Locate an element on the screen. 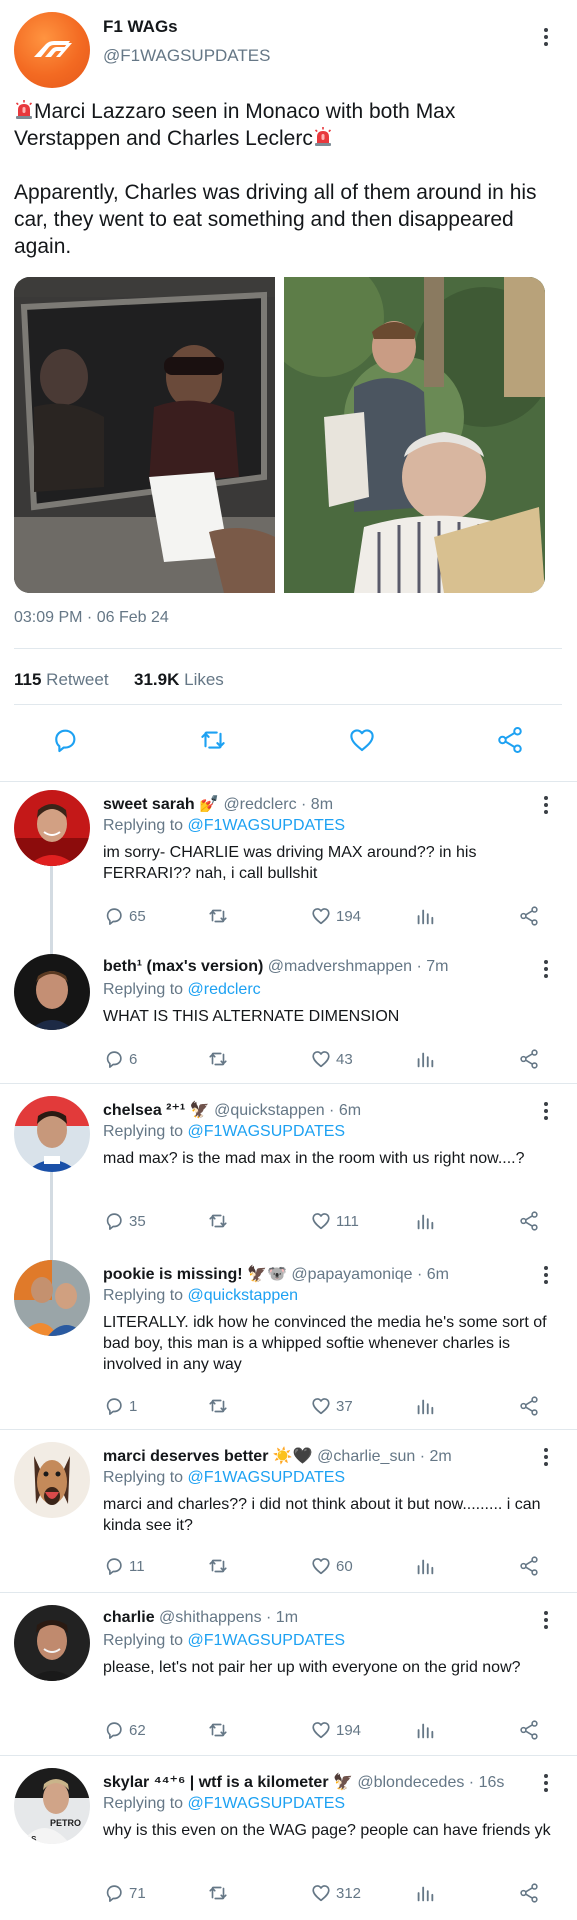  photo-street is located at coordinates (414, 435).